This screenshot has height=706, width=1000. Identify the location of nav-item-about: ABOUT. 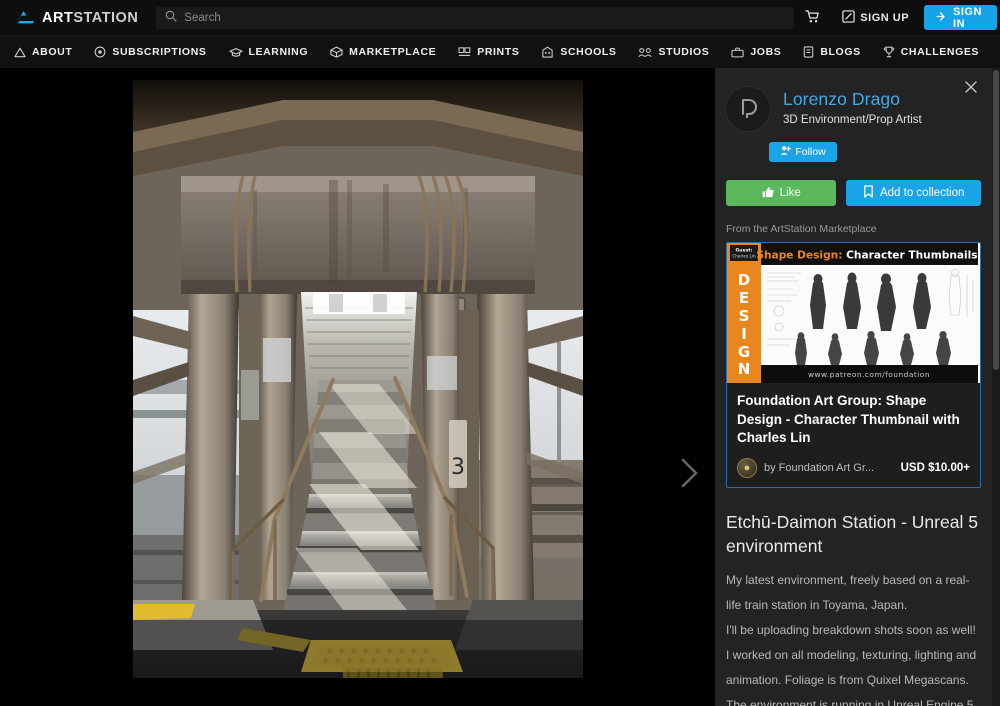
(41, 52).